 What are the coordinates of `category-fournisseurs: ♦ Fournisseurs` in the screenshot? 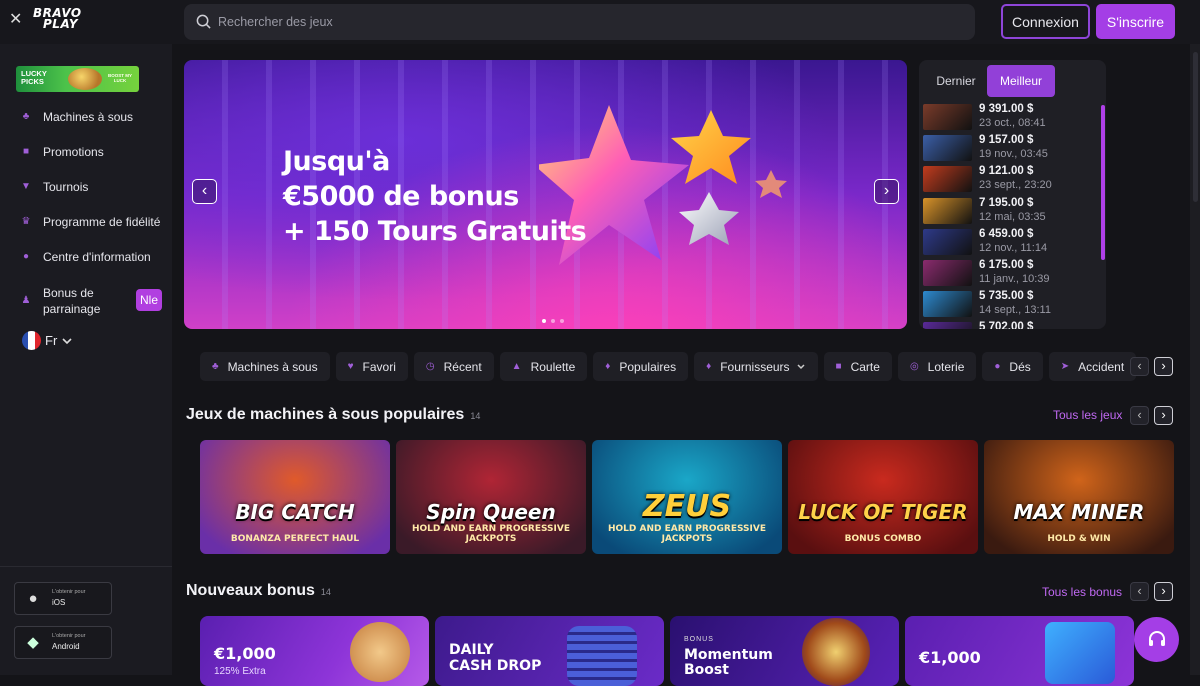 It's located at (756, 366).